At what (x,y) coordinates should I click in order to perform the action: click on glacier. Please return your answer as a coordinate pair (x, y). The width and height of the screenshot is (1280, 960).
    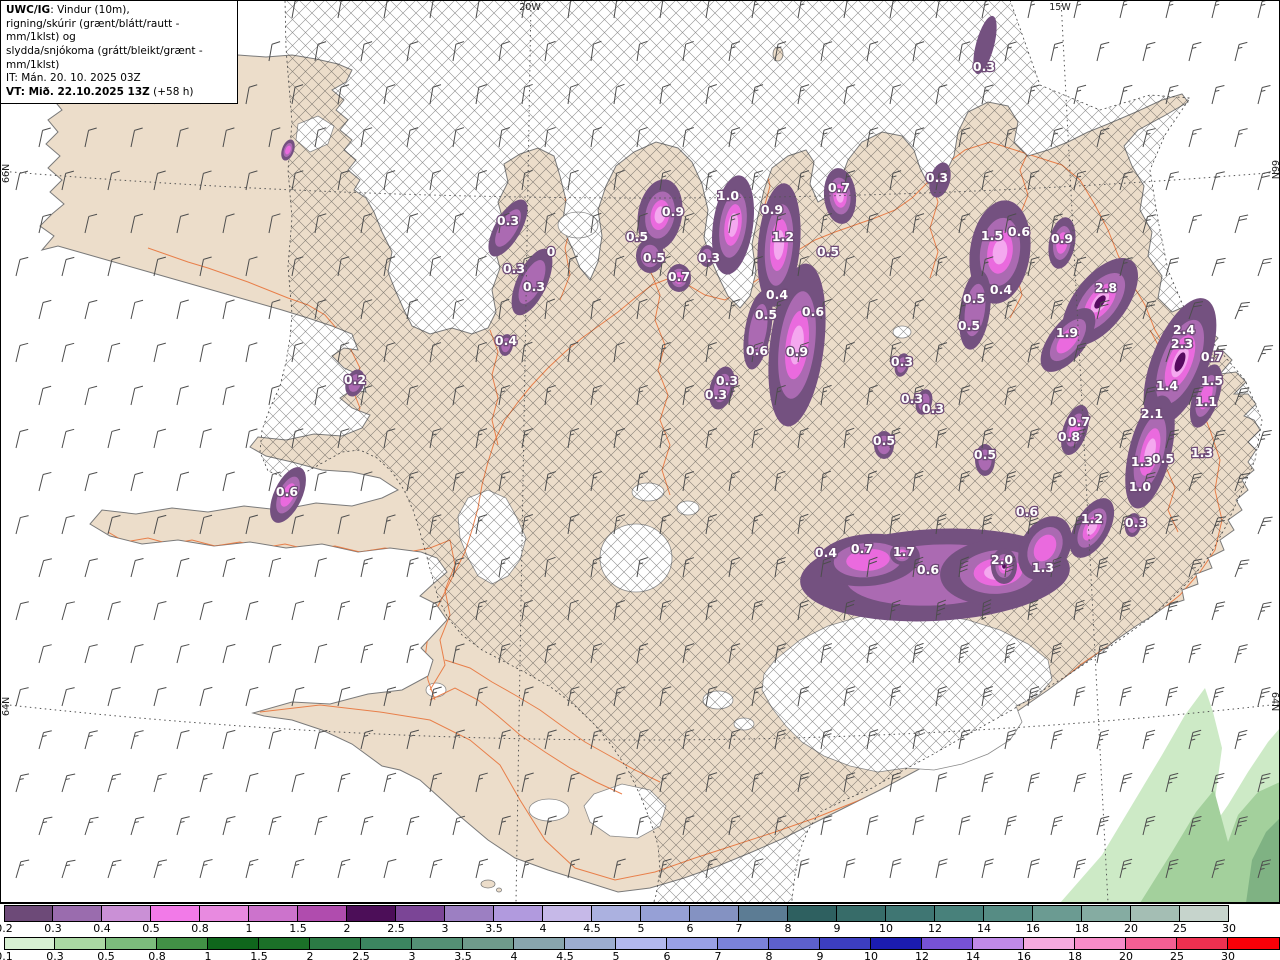
    Looking at the image, I should click on (436, 690).